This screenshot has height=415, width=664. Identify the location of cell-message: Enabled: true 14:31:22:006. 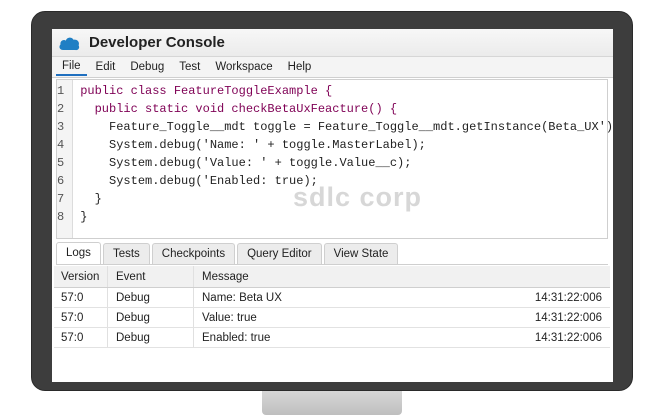
(402, 337).